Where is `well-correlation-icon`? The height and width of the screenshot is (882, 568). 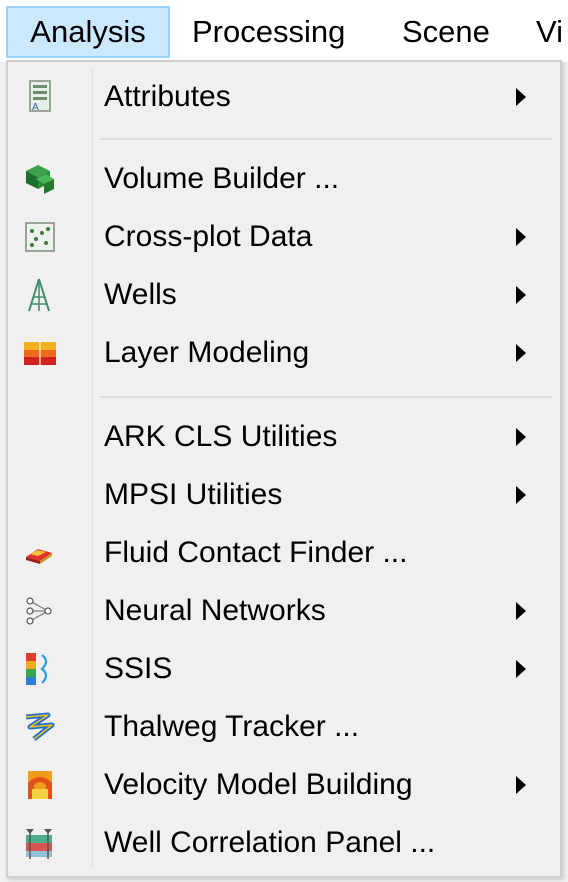
well-correlation-icon is located at coordinates (39, 843).